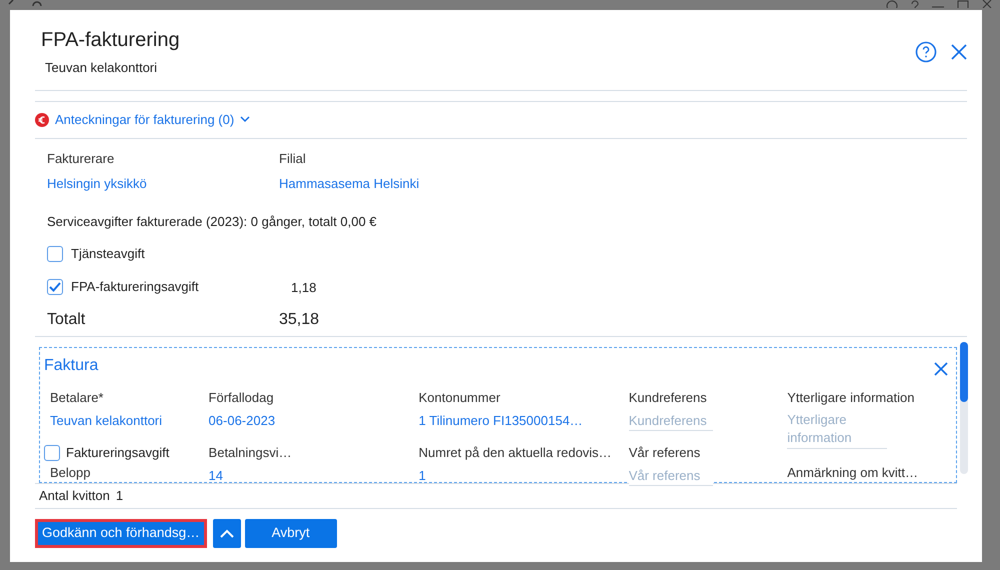 Image resolution: width=1000 pixels, height=570 pixels. What do you see at coordinates (72, 366) in the screenshot?
I see `panel-title: Faktura` at bounding box center [72, 366].